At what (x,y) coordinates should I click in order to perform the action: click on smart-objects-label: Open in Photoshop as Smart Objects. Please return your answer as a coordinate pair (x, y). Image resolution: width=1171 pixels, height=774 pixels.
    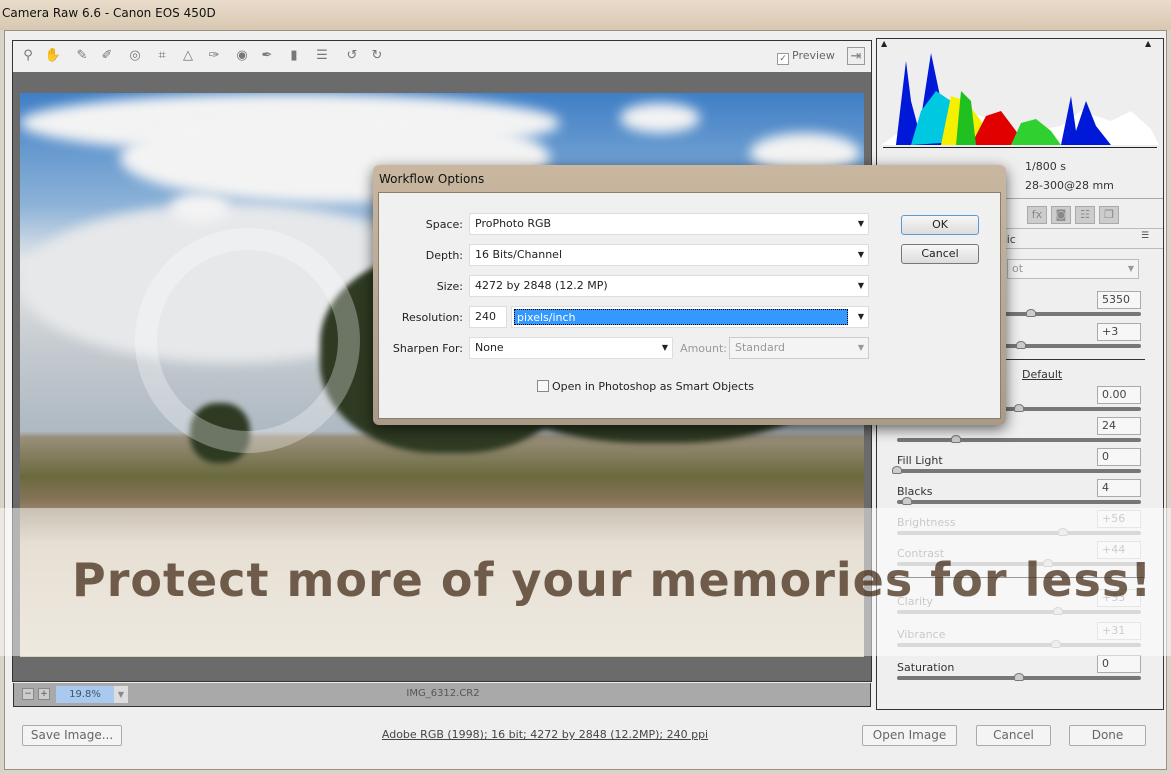
    Looking at the image, I should click on (653, 386).